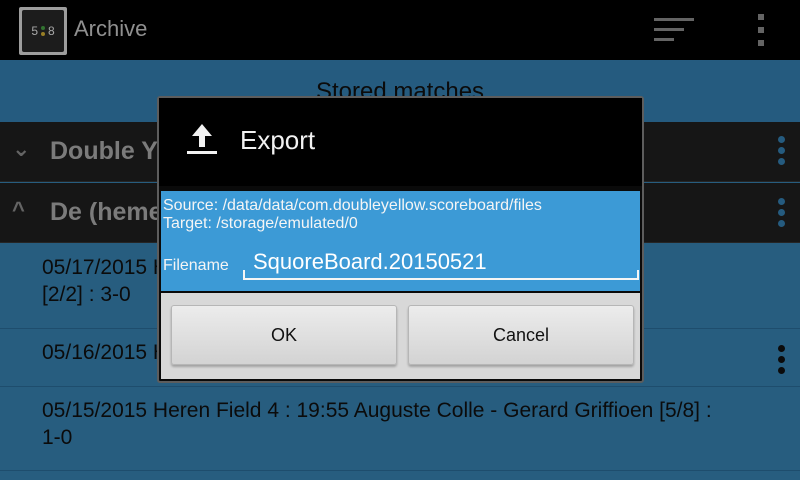  Describe the element at coordinates (400, 142) in the screenshot. I see `dialog-header: Export` at that location.